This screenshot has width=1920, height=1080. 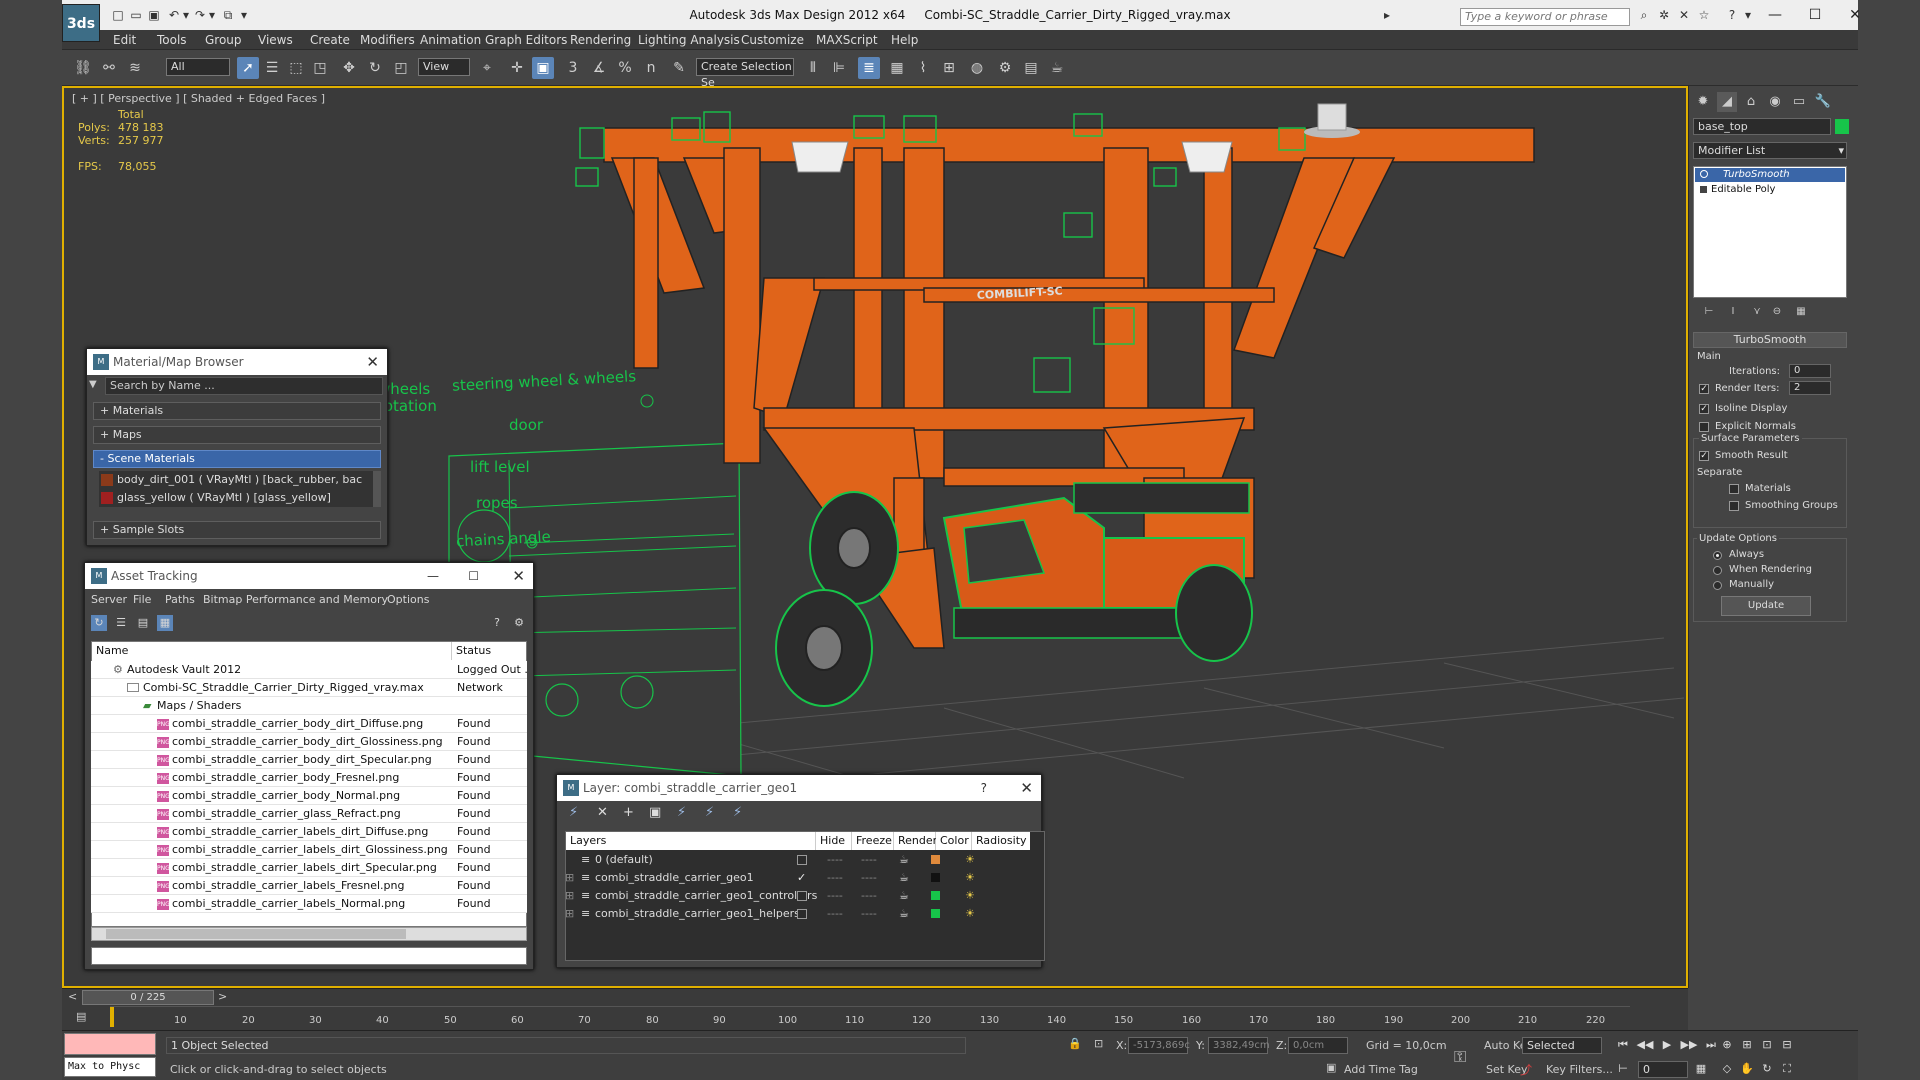 I want to click on edit-named-selection-icon: ✎, so click(x=679, y=68).